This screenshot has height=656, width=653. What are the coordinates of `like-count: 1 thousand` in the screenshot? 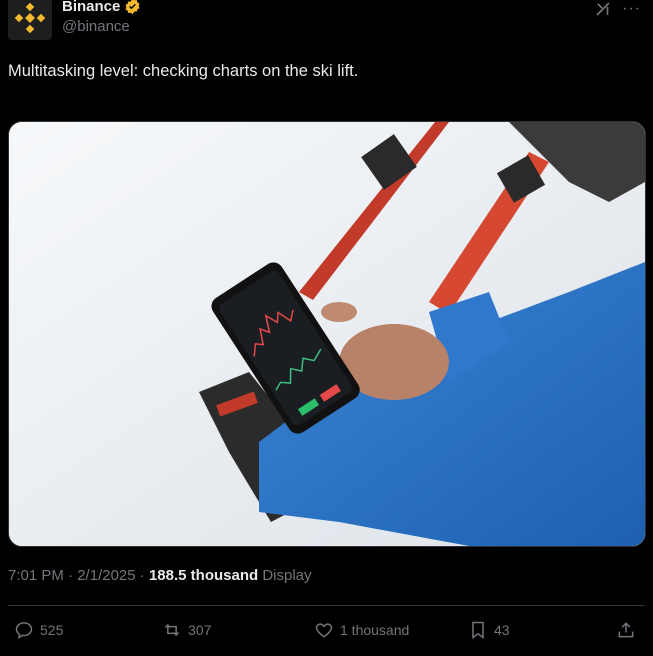 It's located at (375, 630).